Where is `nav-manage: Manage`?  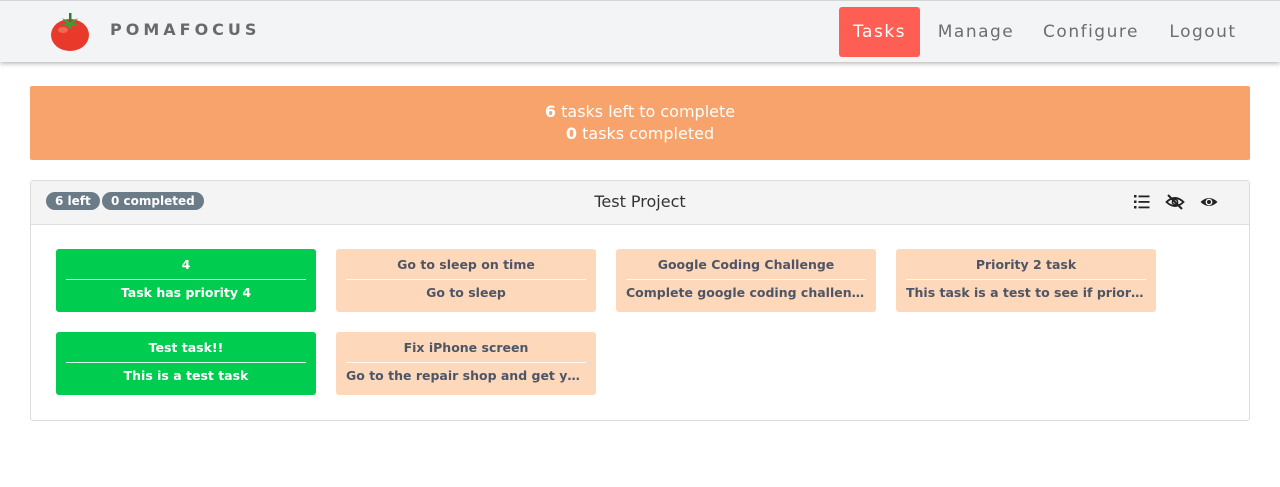
nav-manage: Manage is located at coordinates (976, 32).